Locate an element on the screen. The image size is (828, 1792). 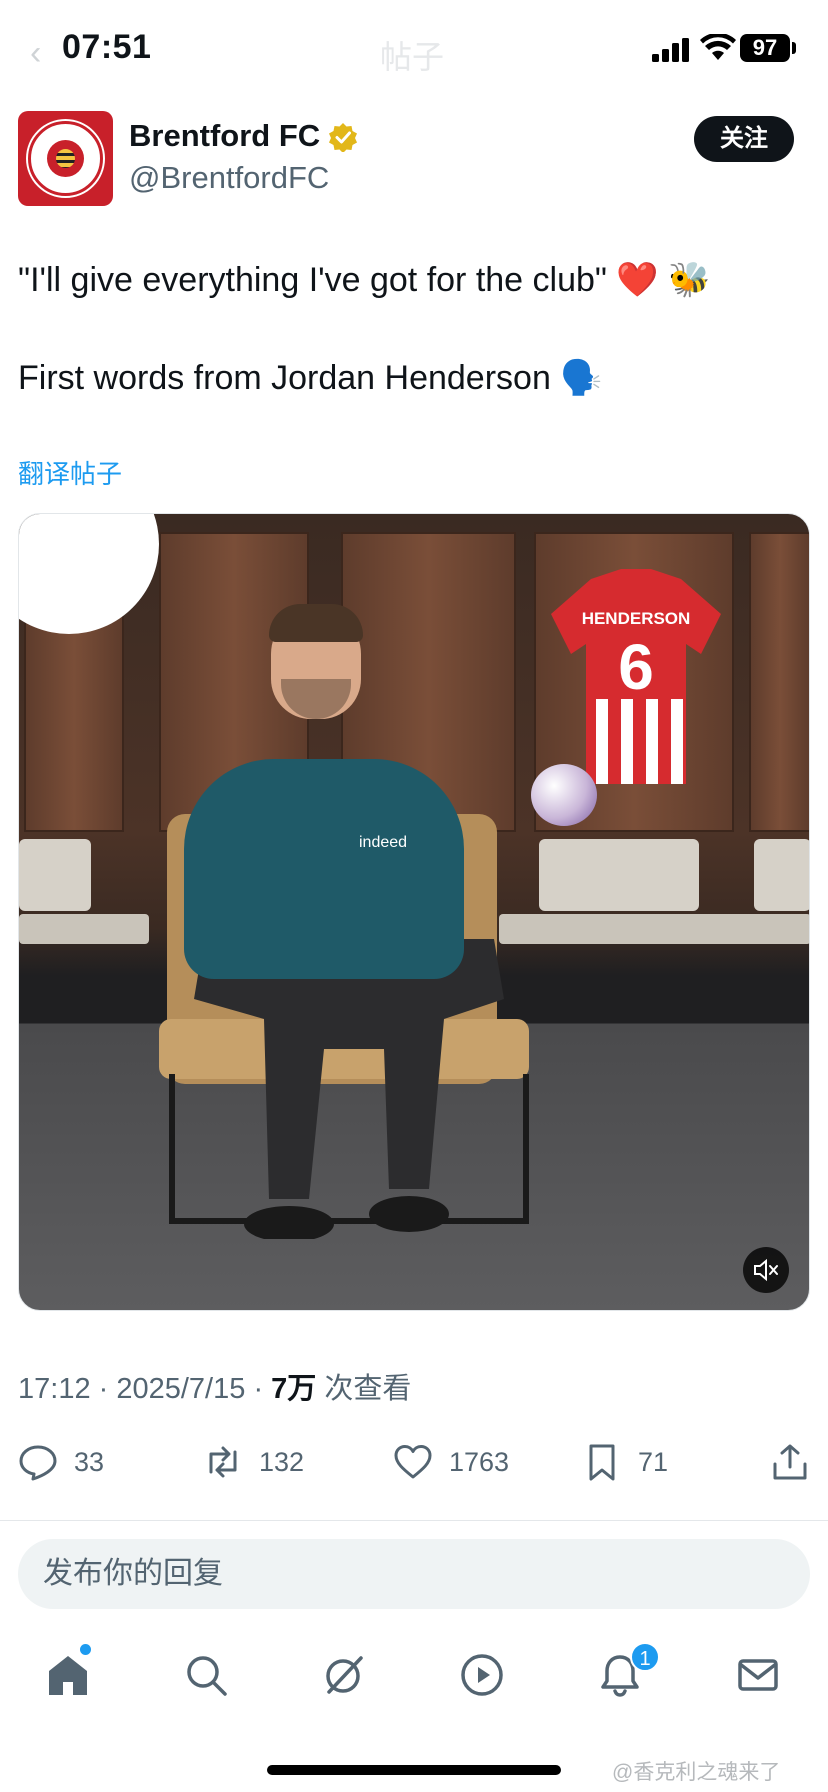
jersey-name: HENDERSON is located at coordinates (636, 618).